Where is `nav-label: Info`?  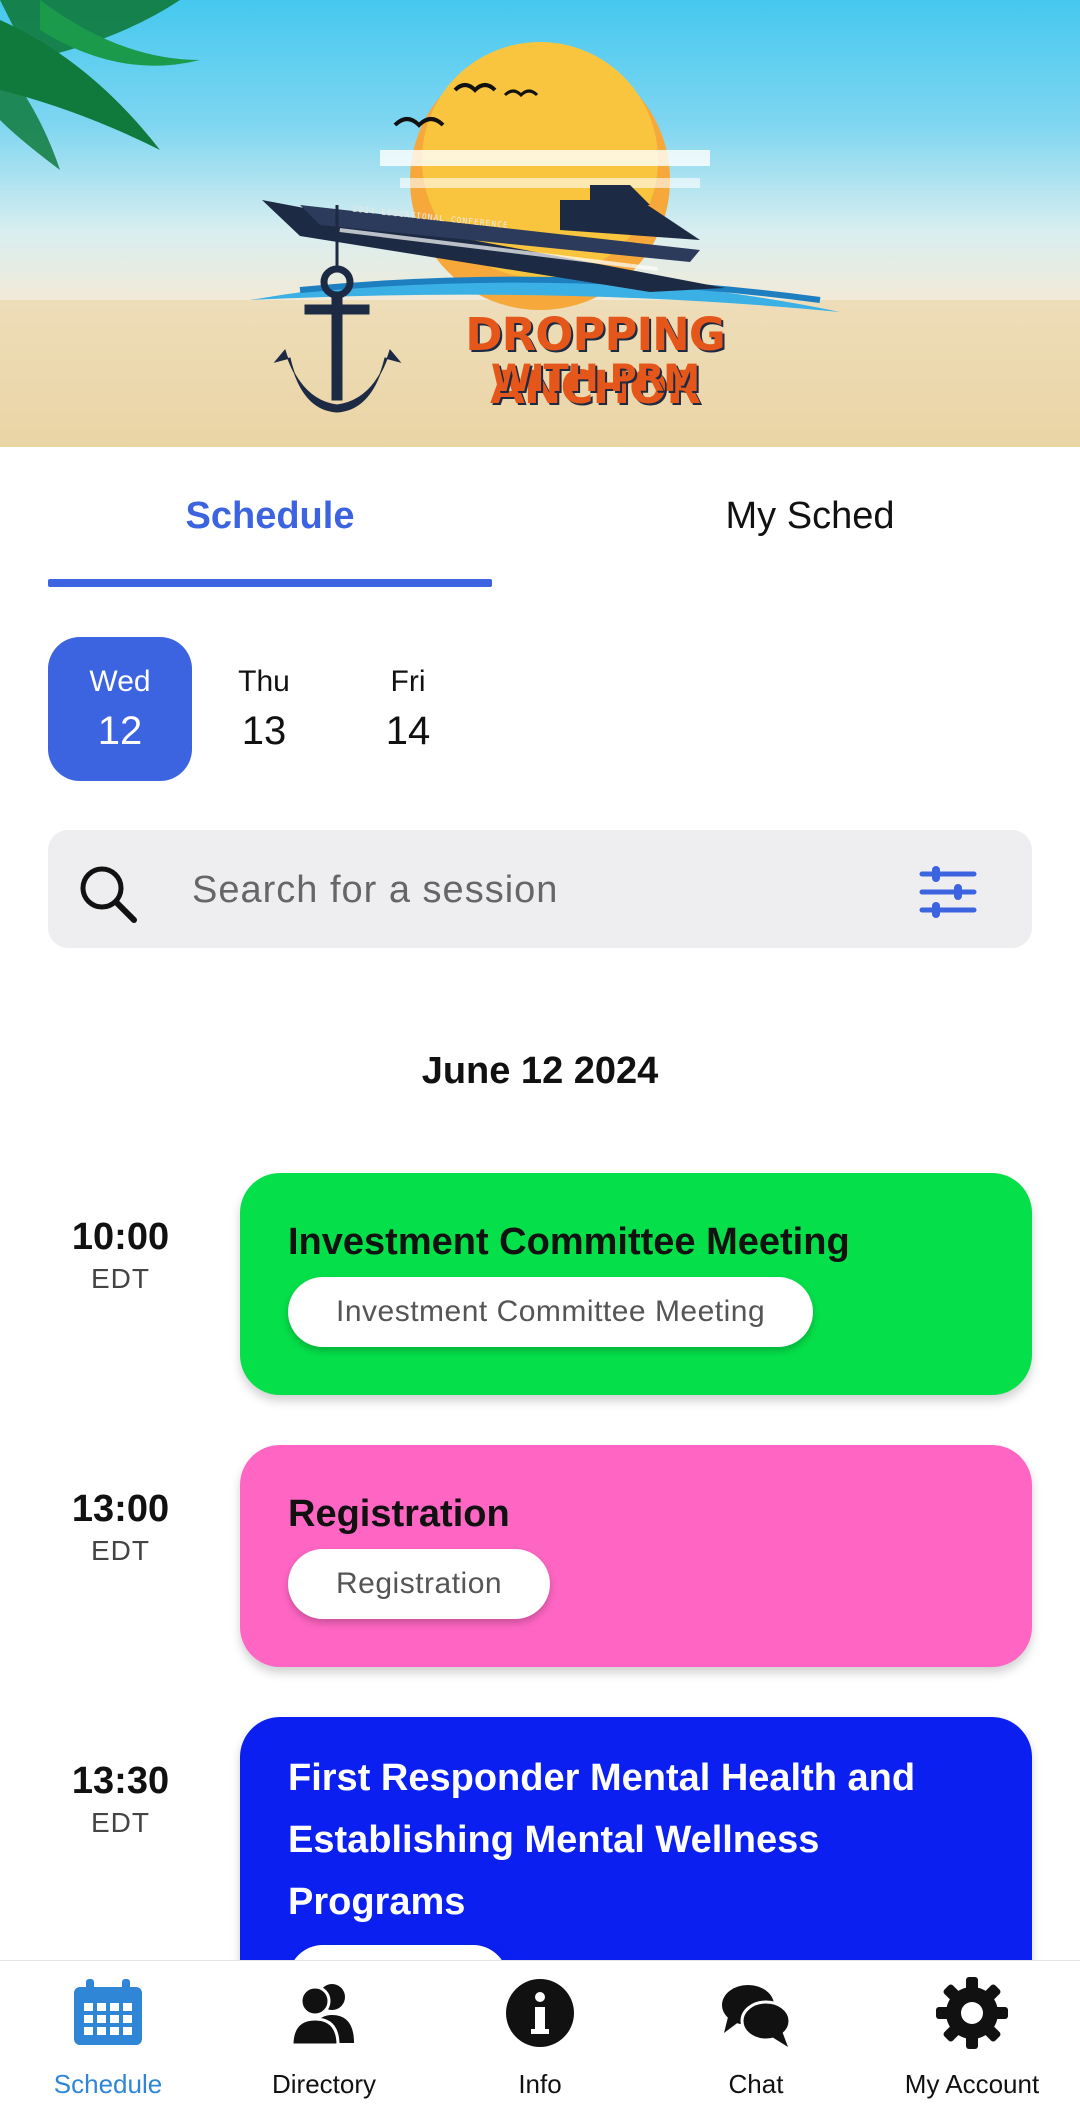
nav-label: Info is located at coordinates (540, 2084).